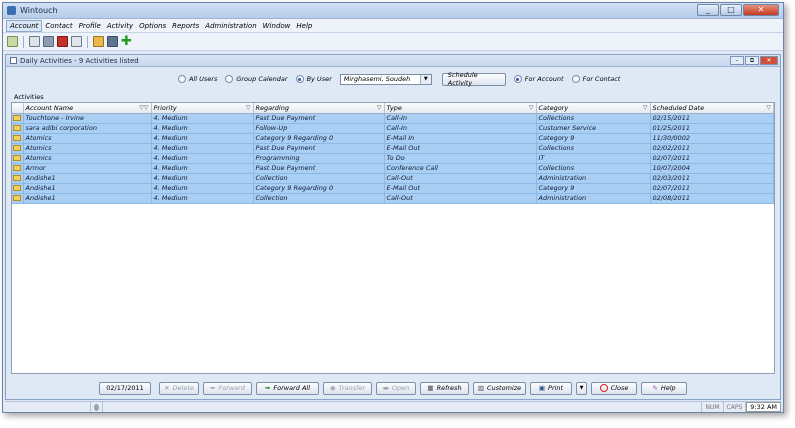 The height and width of the screenshot is (428, 795). Describe the element at coordinates (499, 388) in the screenshot. I see `customize-button: ▥ Customize` at that location.